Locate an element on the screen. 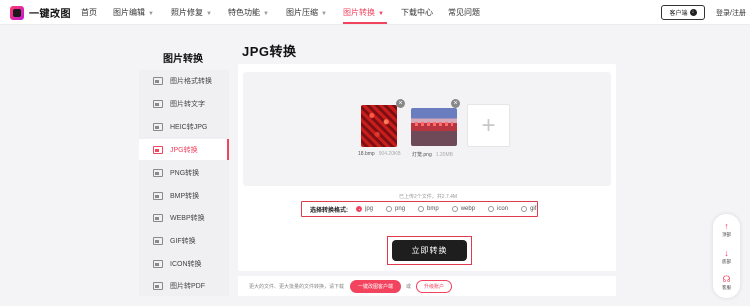 Image resolution: width=750 pixels, height=306 pixels. arrow-down-icon: ↓ is located at coordinates (726, 253).